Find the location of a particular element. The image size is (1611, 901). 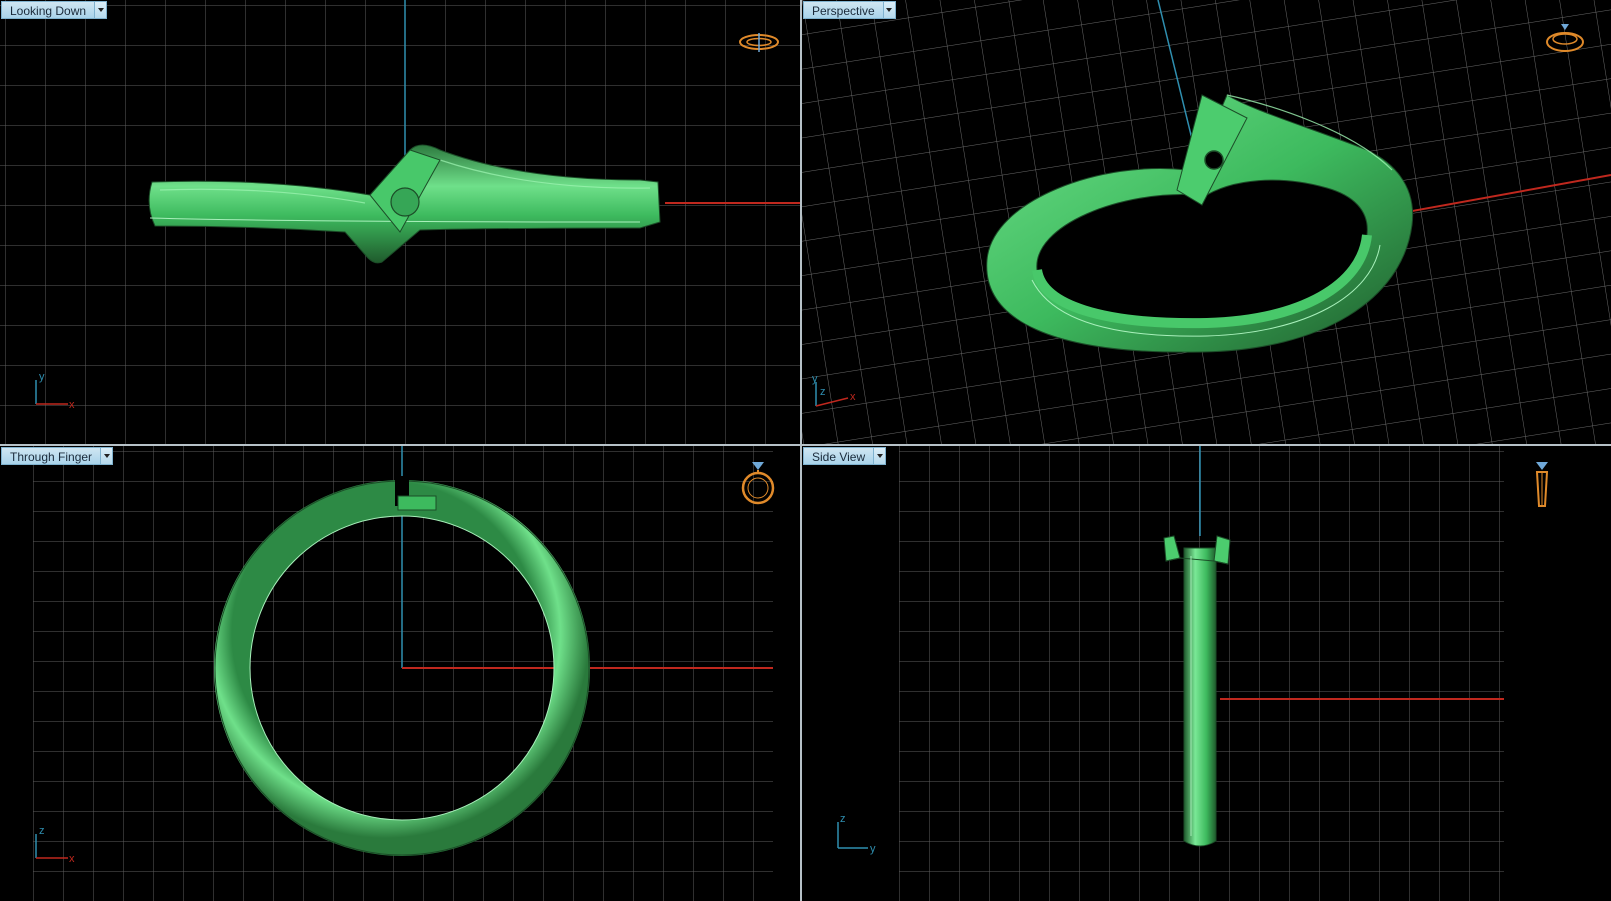

viewport-label: Looking Down is located at coordinates (48, 10).